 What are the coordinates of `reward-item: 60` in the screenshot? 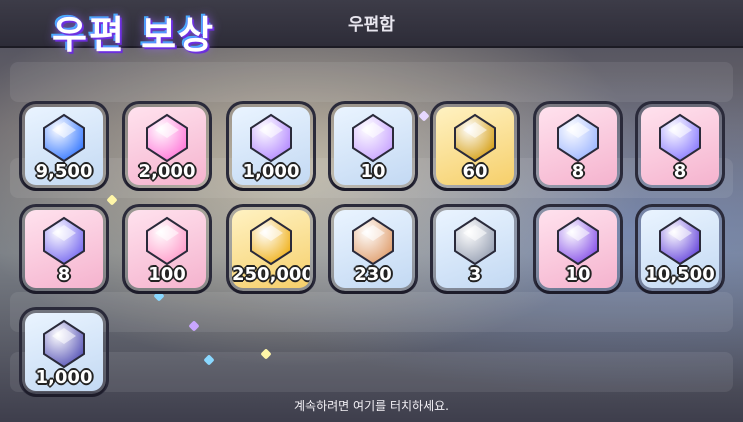 It's located at (475, 146).